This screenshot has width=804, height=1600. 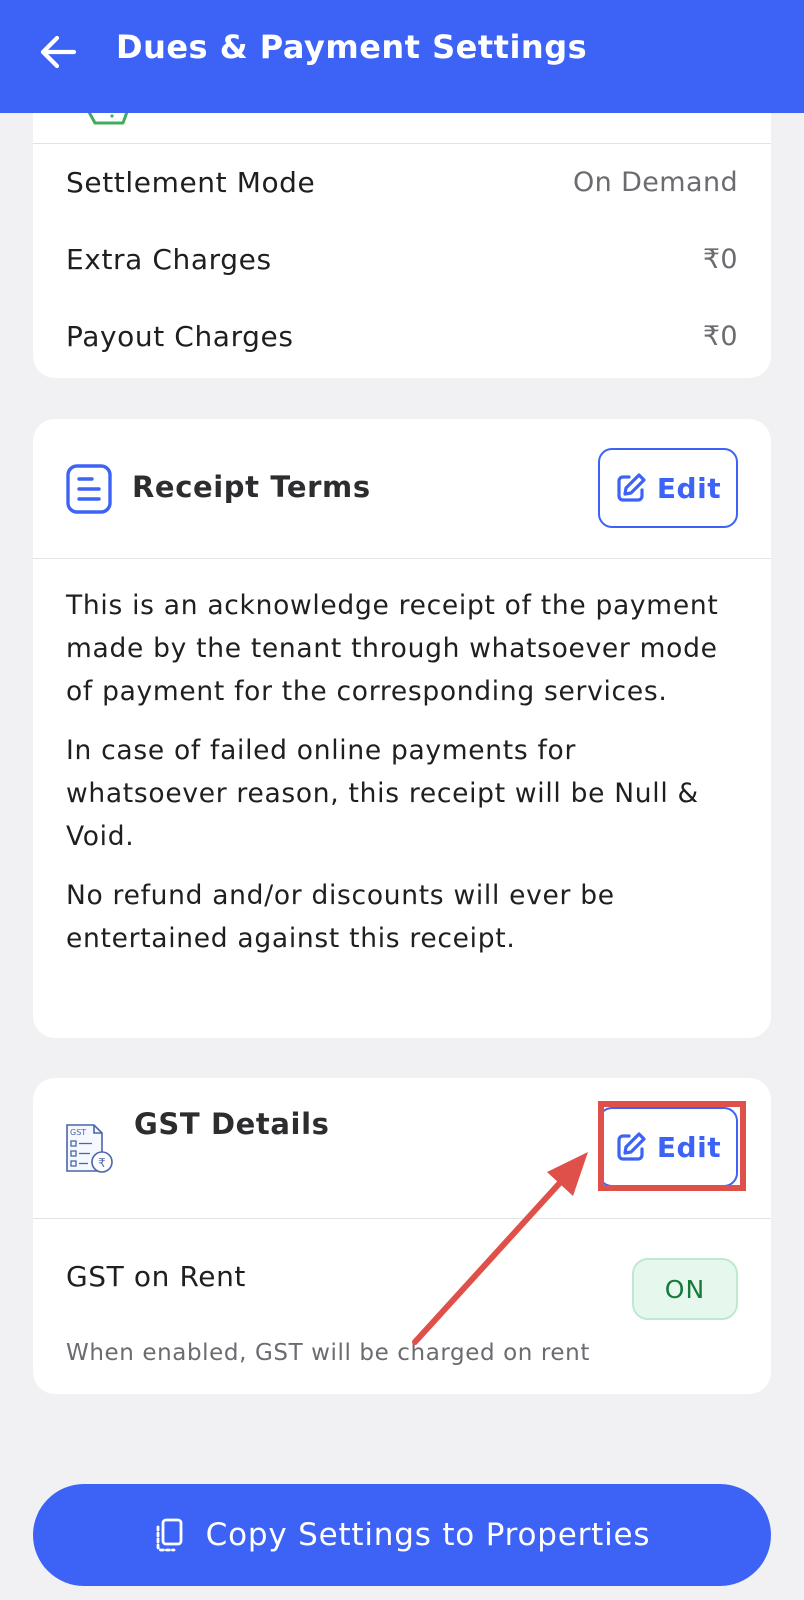 I want to click on extra-charges-label: Extra Charges, so click(x=169, y=259).